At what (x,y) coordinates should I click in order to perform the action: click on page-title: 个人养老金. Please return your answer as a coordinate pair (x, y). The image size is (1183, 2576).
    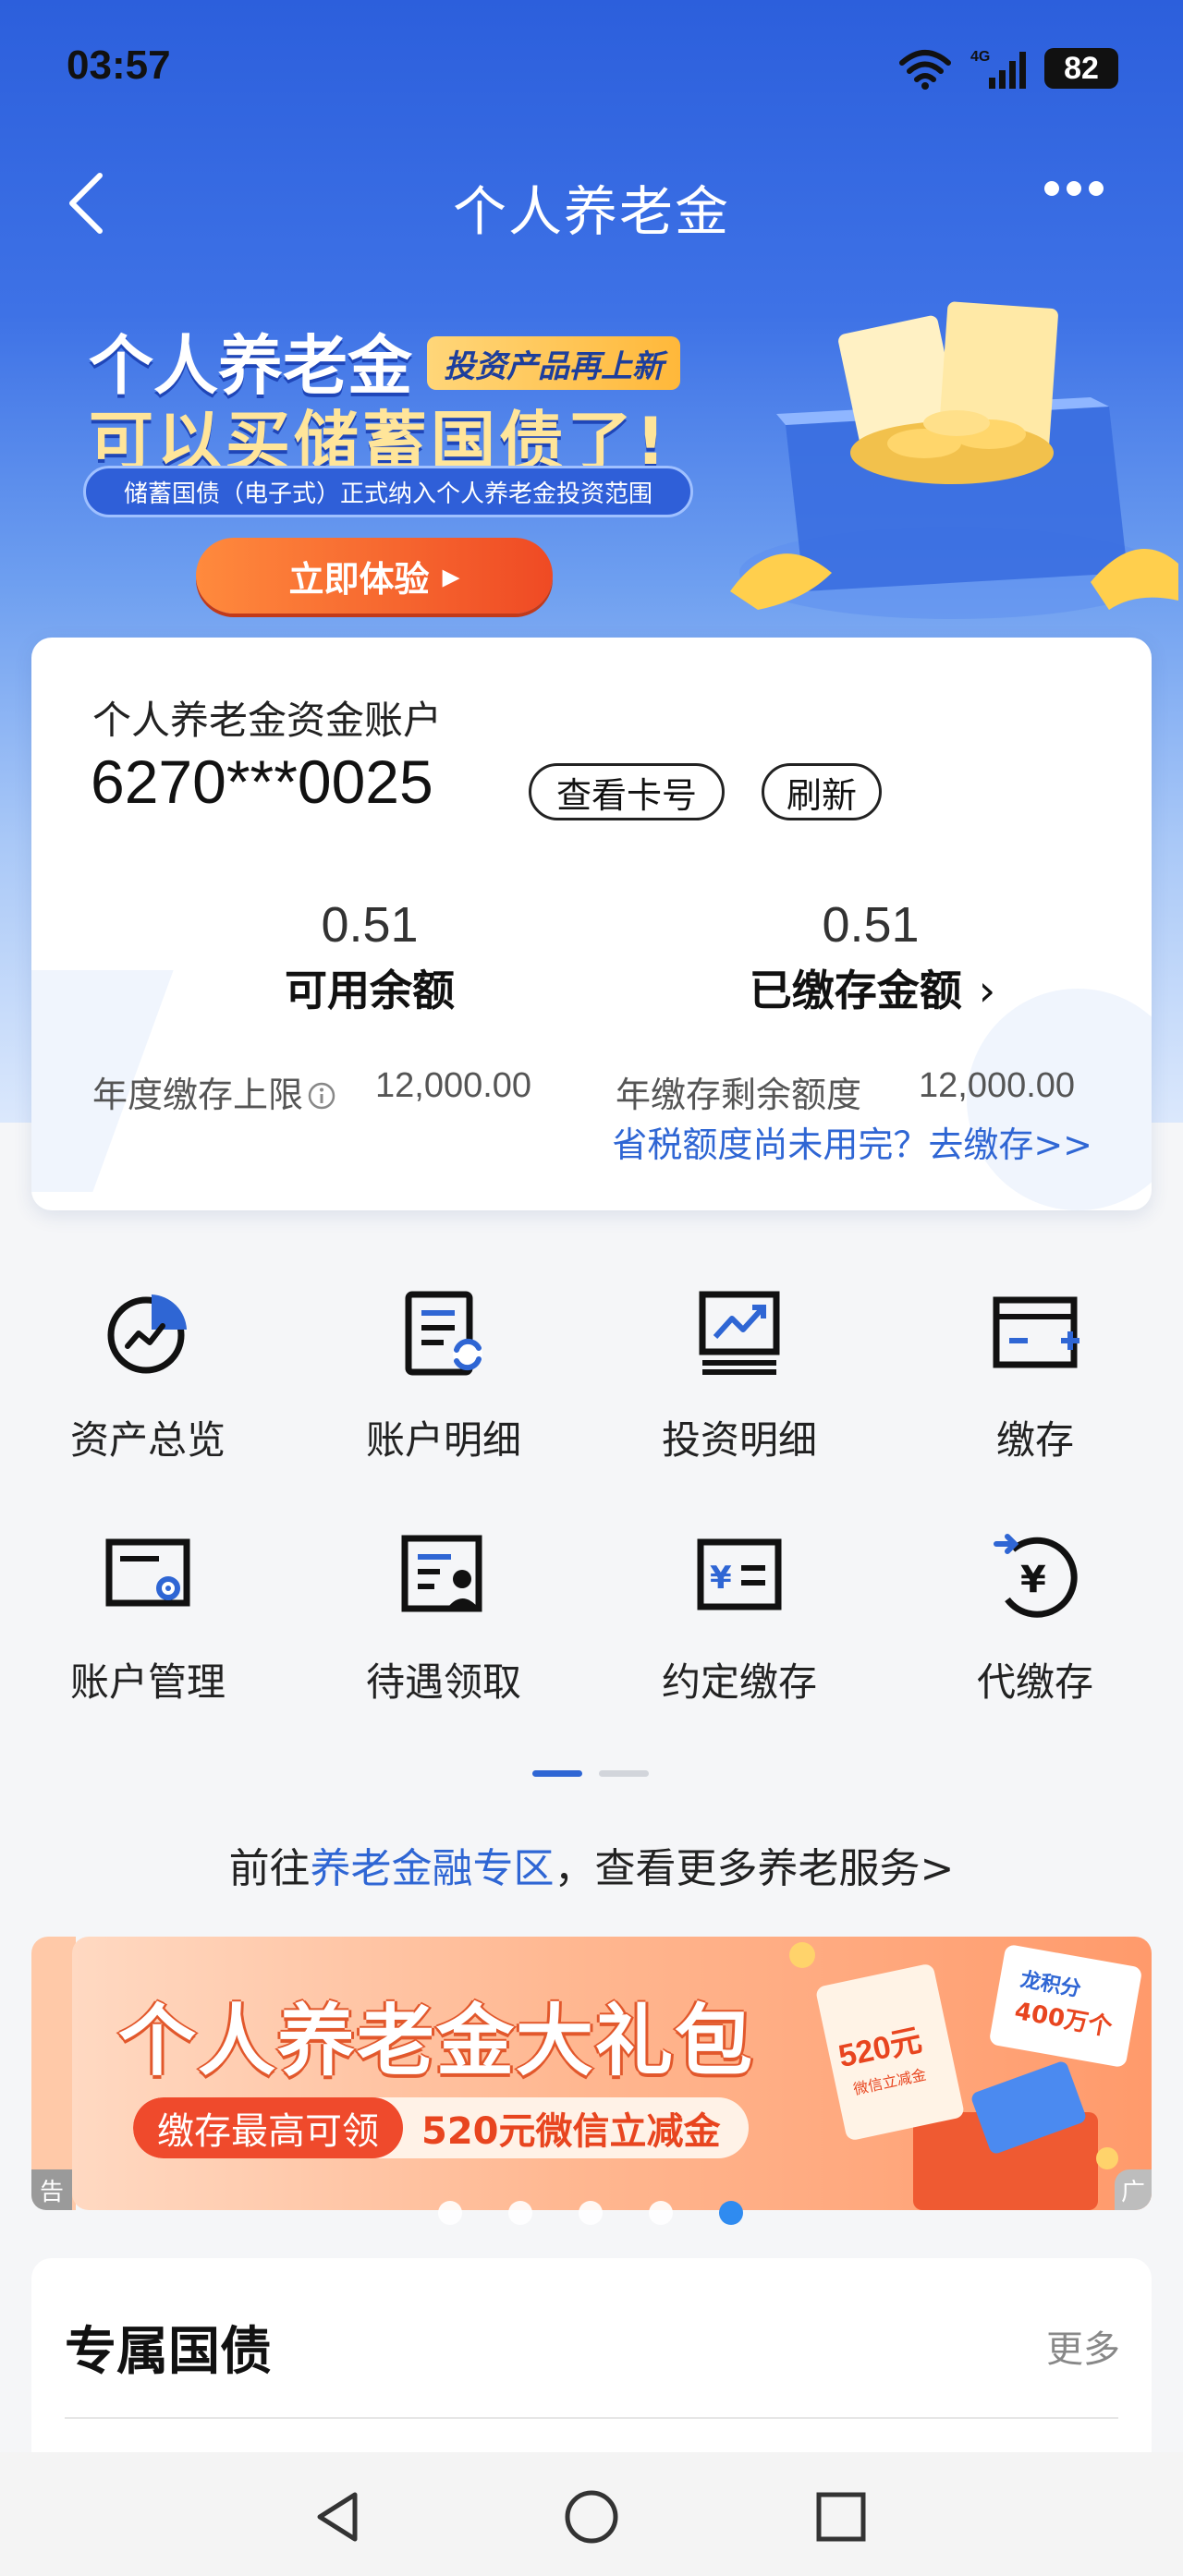
    Looking at the image, I should click on (591, 211).